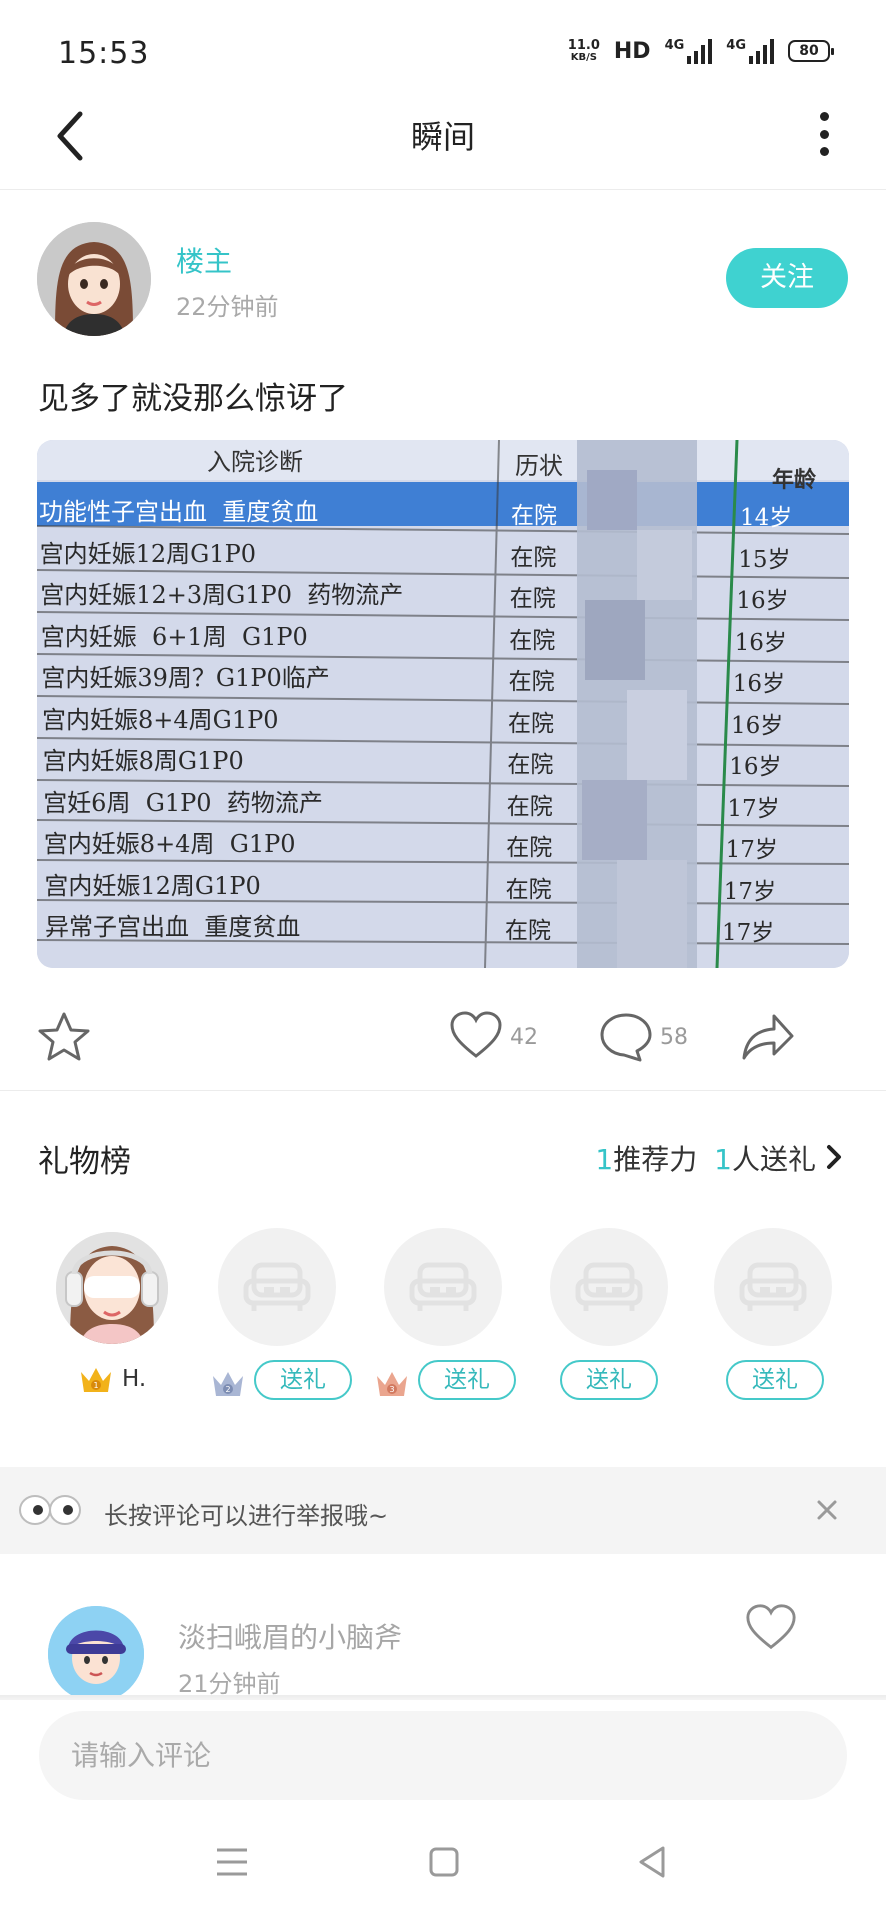 The height and width of the screenshot is (1920, 886). I want to click on gift-list-title: 礼物榜, so click(84, 1162).